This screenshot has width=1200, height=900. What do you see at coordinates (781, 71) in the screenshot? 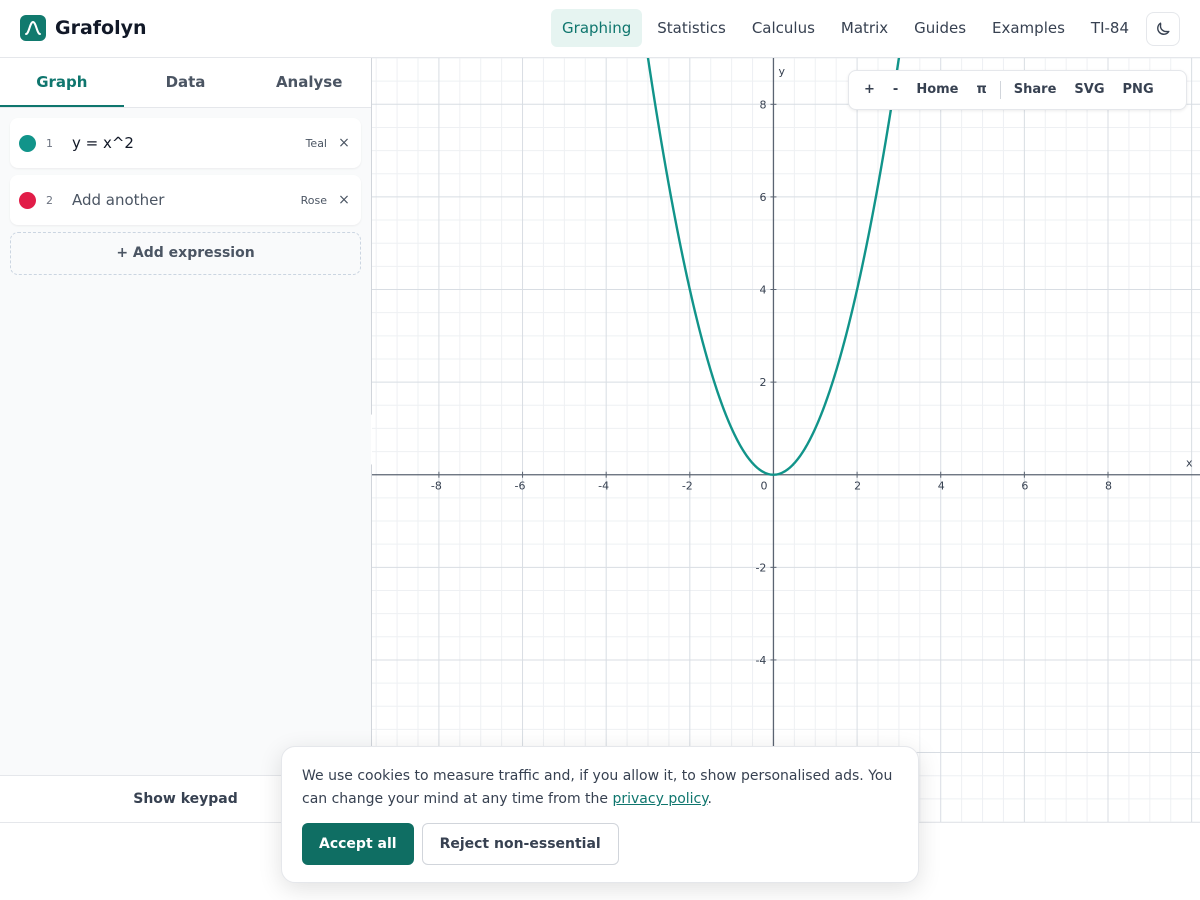
I see `y-axis-label: y` at bounding box center [781, 71].